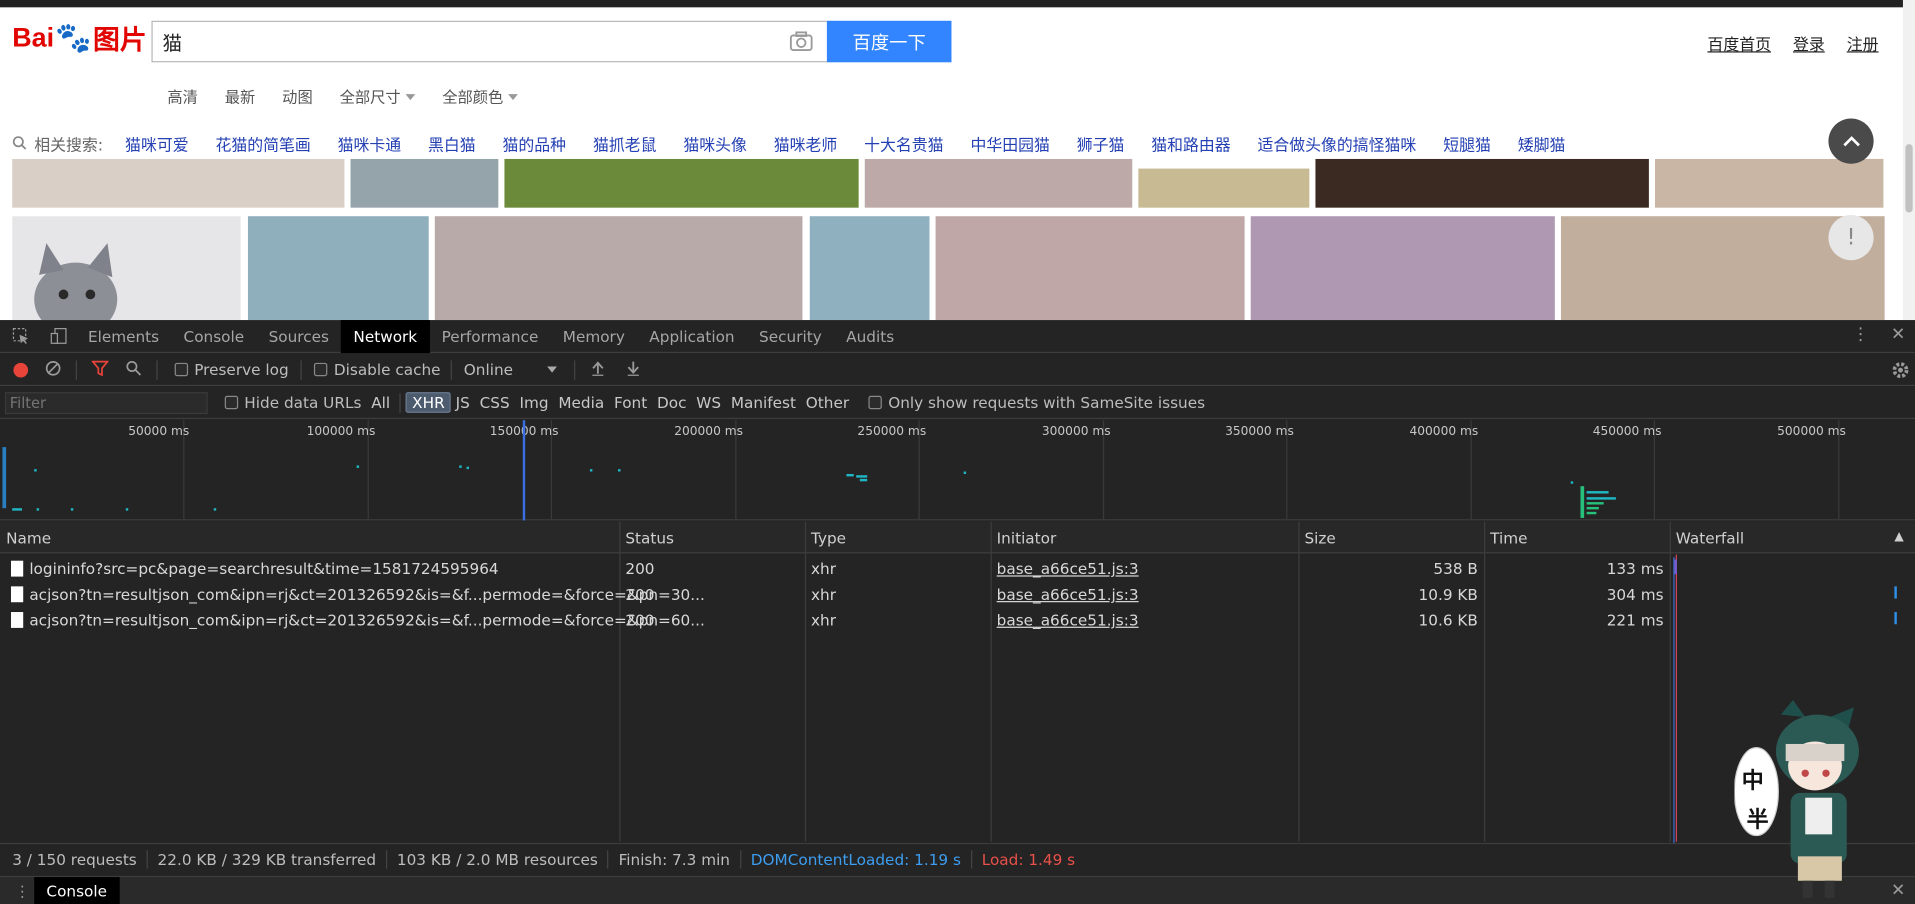 This screenshot has width=1915, height=904. What do you see at coordinates (59, 335) in the screenshot?
I see `device-toggle-icon` at bounding box center [59, 335].